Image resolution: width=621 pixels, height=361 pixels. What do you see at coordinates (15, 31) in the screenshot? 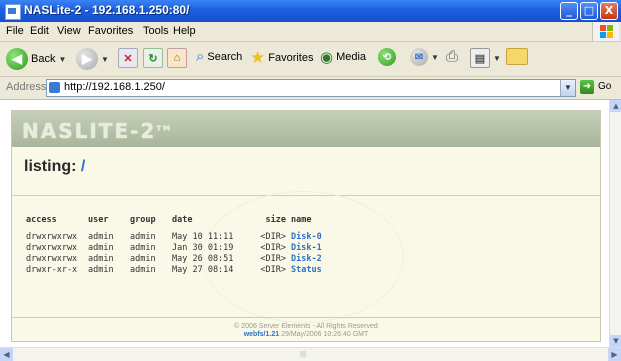
I see `menu-file: File` at bounding box center [15, 31].